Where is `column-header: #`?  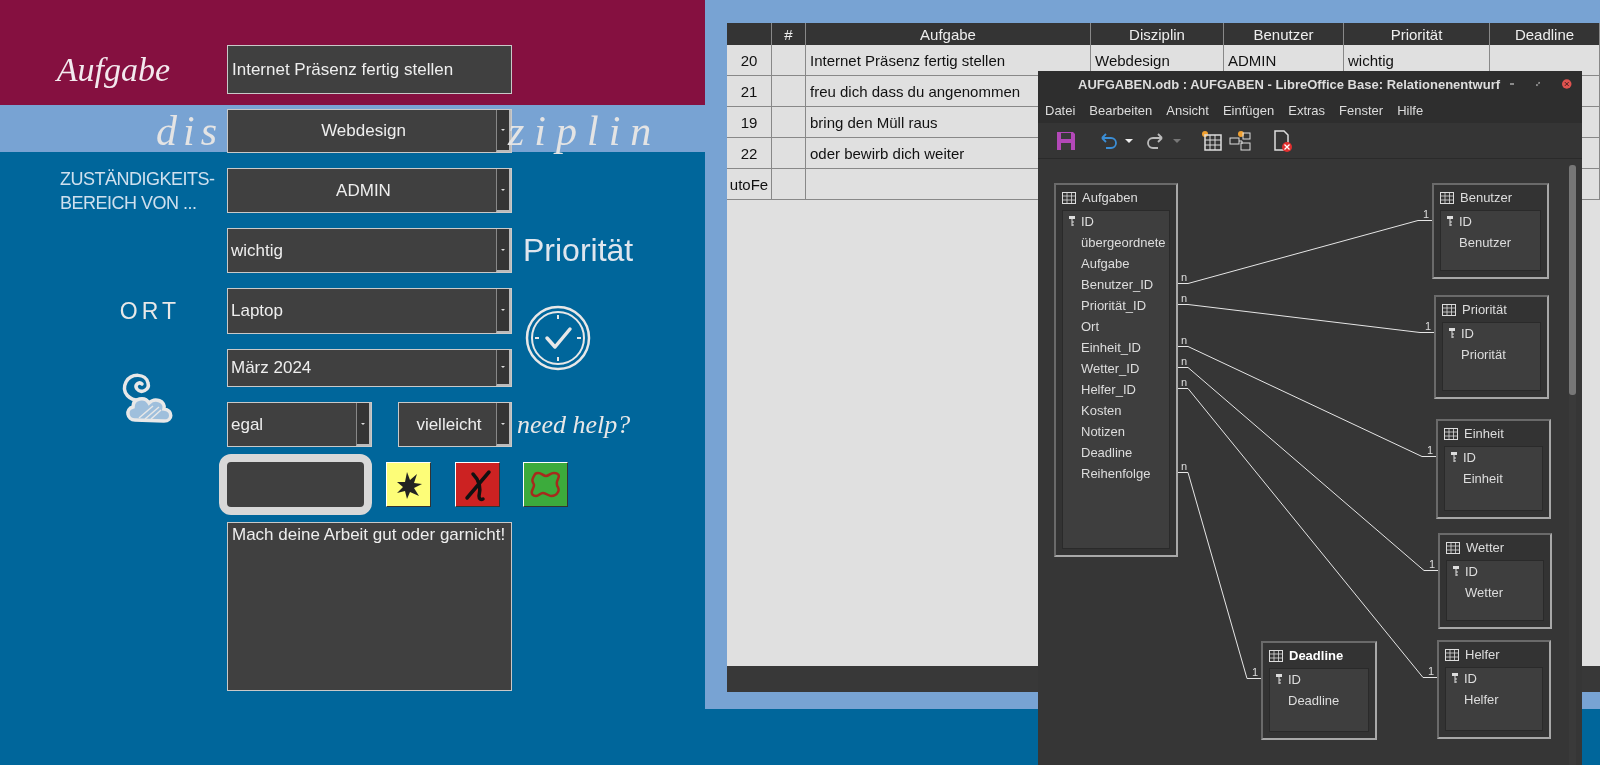 column-header: # is located at coordinates (789, 34).